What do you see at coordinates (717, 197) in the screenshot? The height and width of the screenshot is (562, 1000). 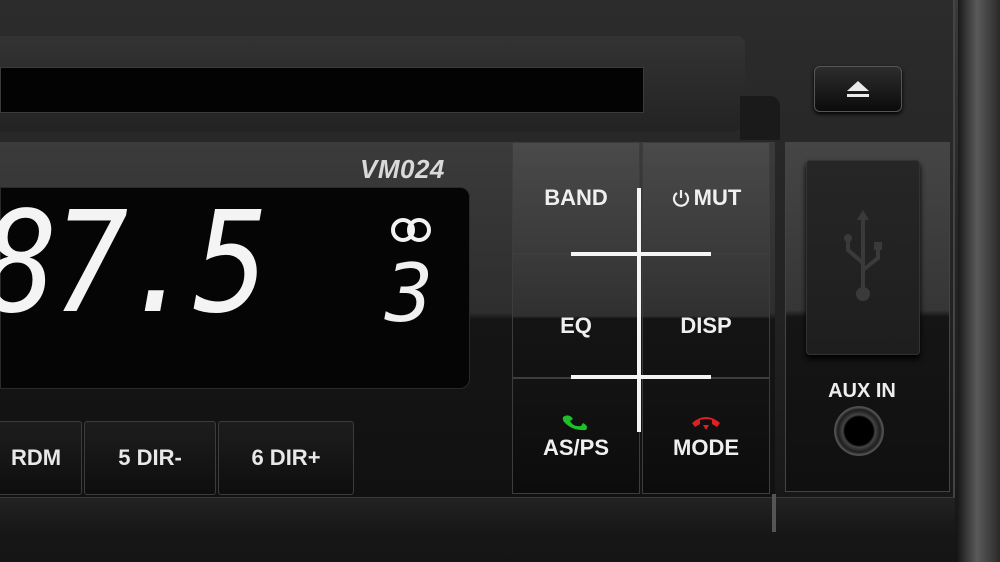 I see `mute-label: MUT` at bounding box center [717, 197].